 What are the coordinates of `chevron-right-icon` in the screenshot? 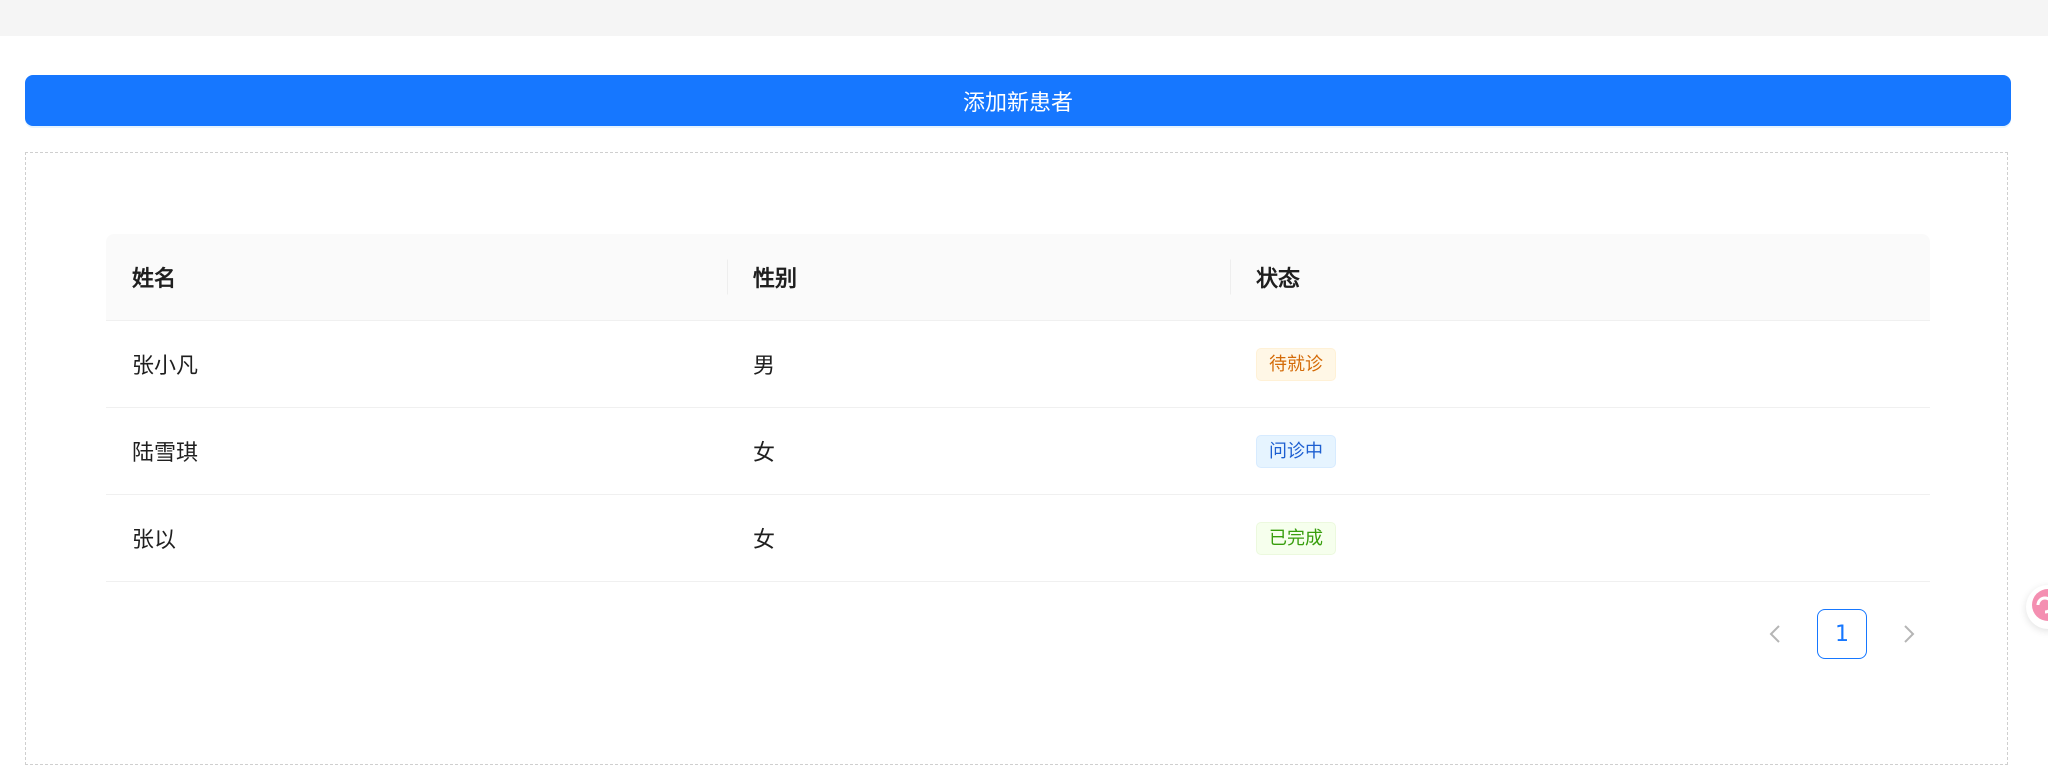 It's located at (1909, 634).